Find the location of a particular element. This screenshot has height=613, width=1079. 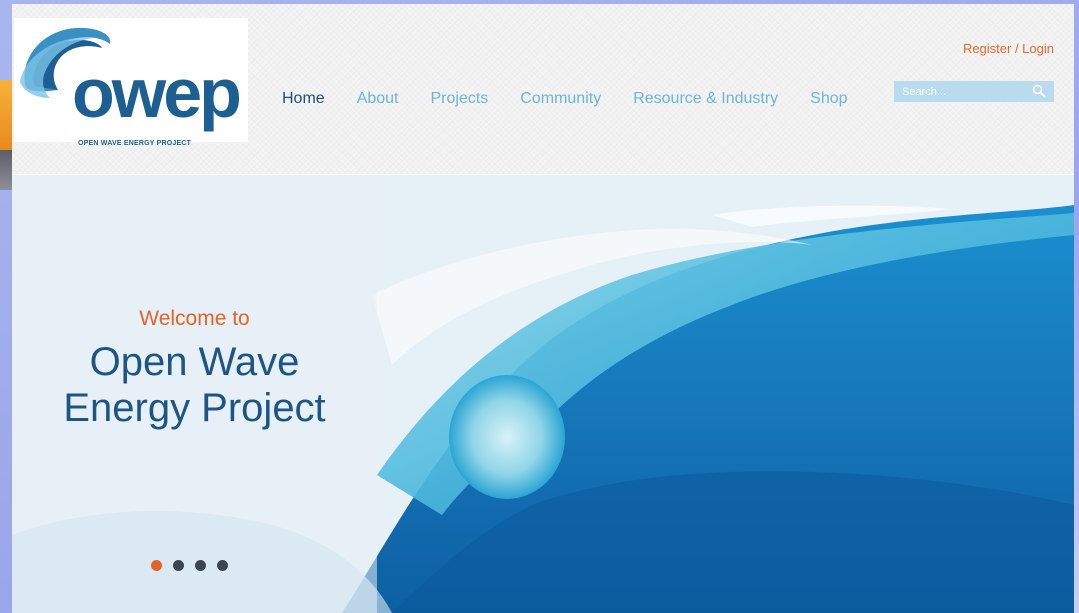

register-login-link: Register / Login is located at coordinates (1008, 48).